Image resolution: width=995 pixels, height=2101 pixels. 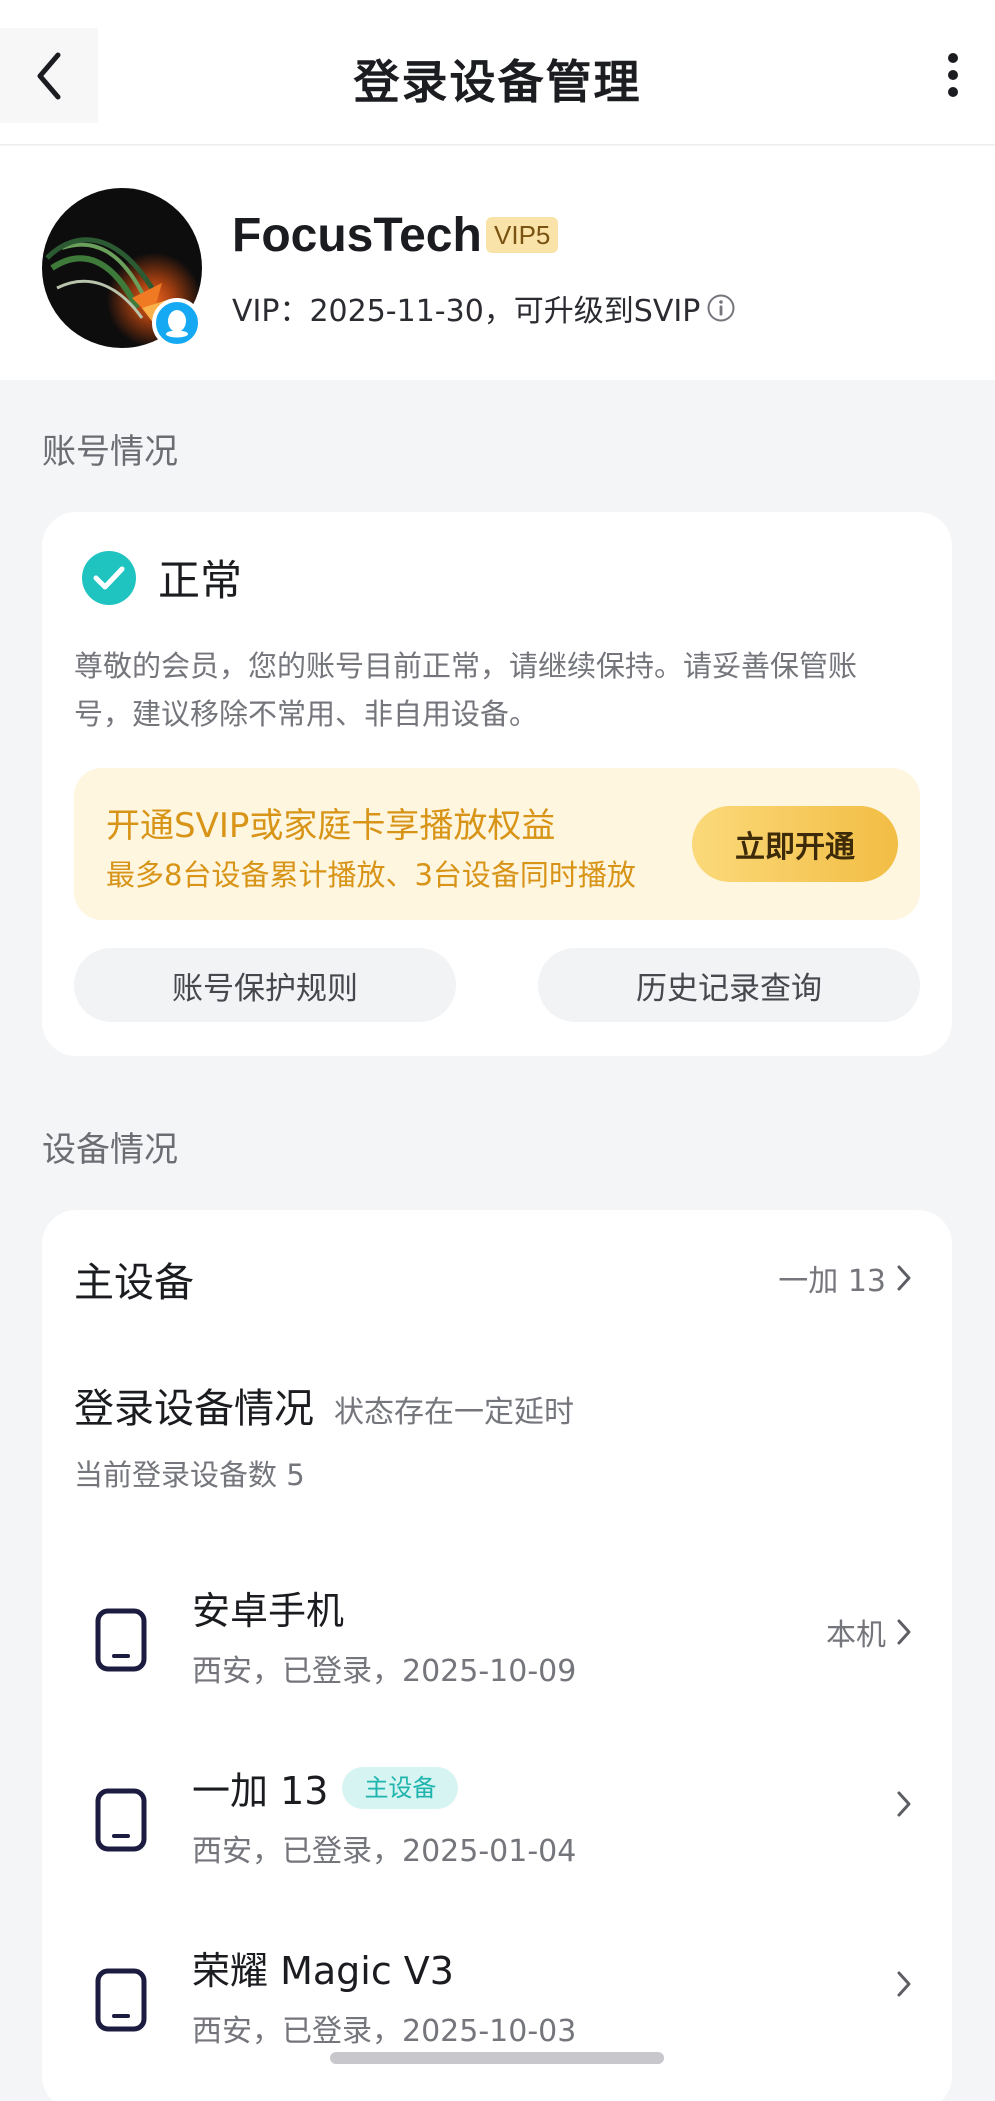 I want to click on device-meta: 西安，已登录，2025-10-03, so click(x=384, y=2031).